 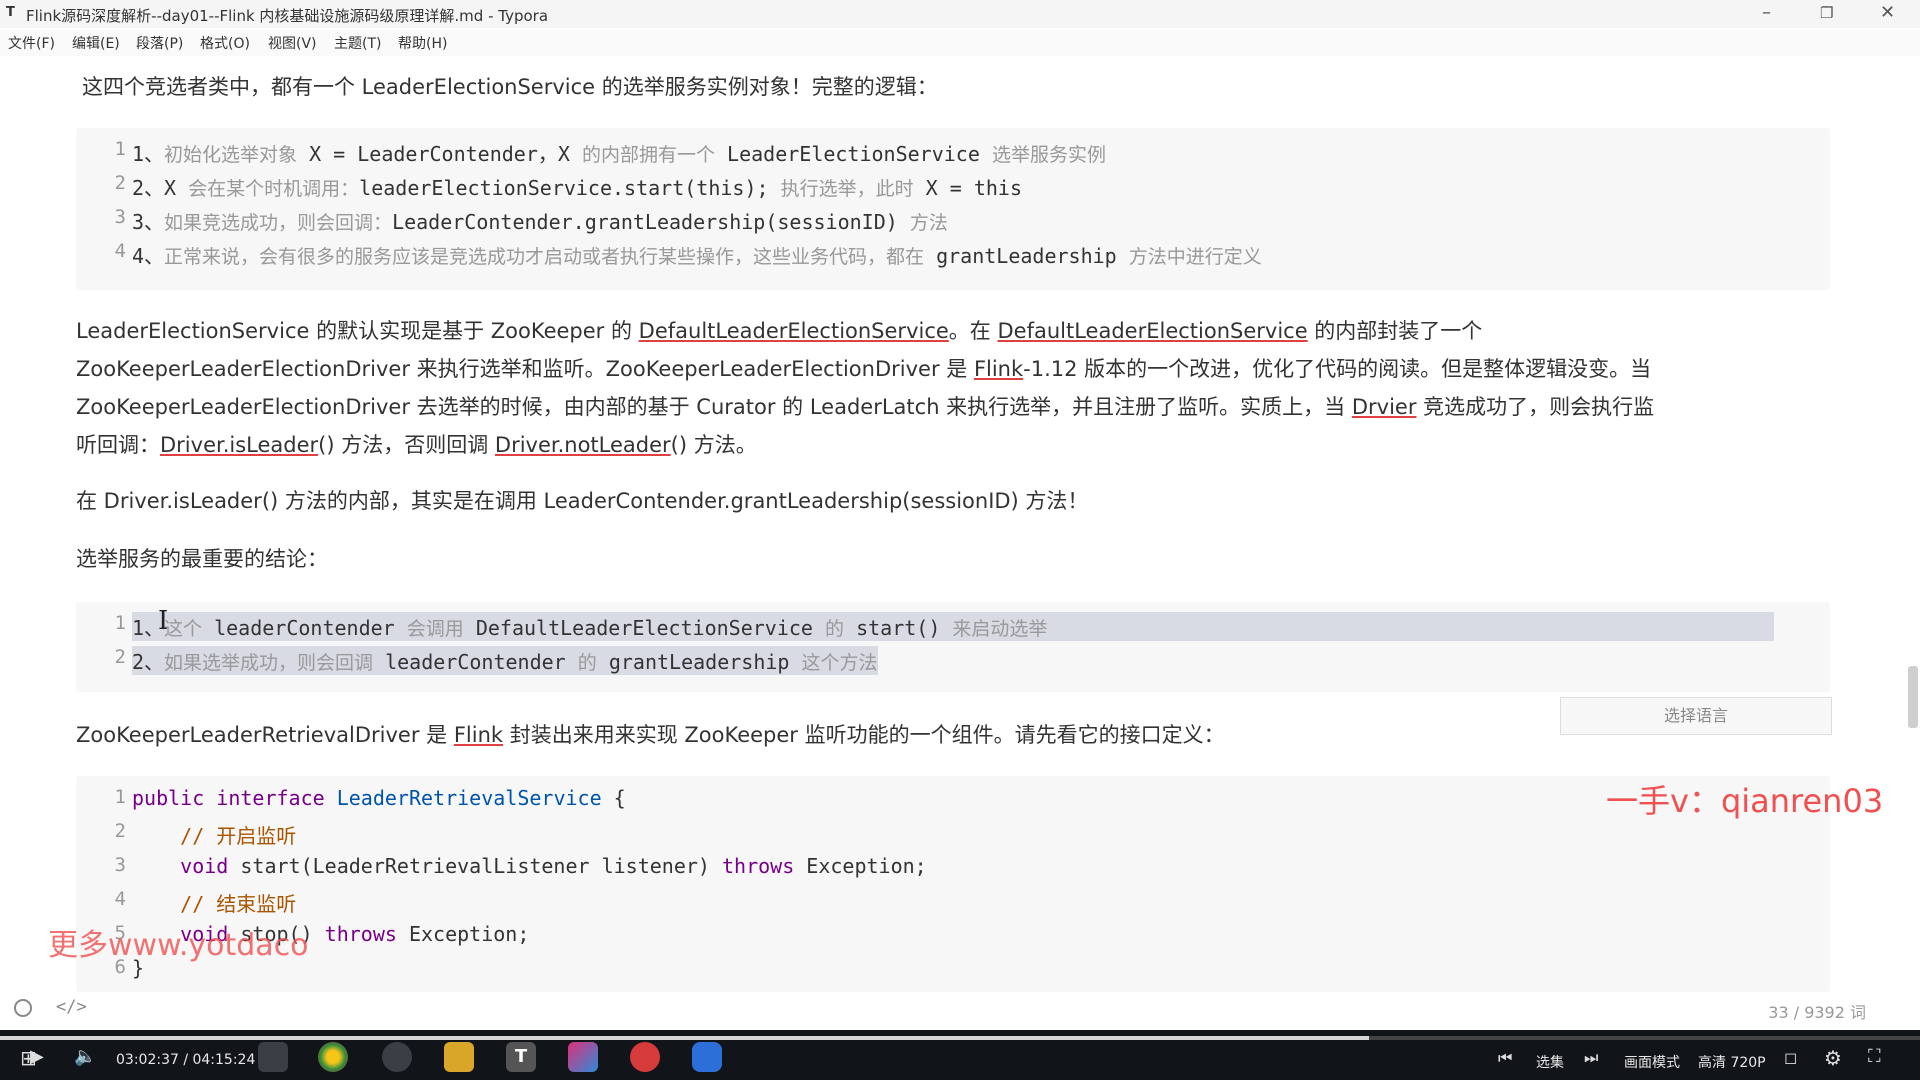 What do you see at coordinates (1817, 1011) in the screenshot?
I see `word-count: 33 / 9392 词` at bounding box center [1817, 1011].